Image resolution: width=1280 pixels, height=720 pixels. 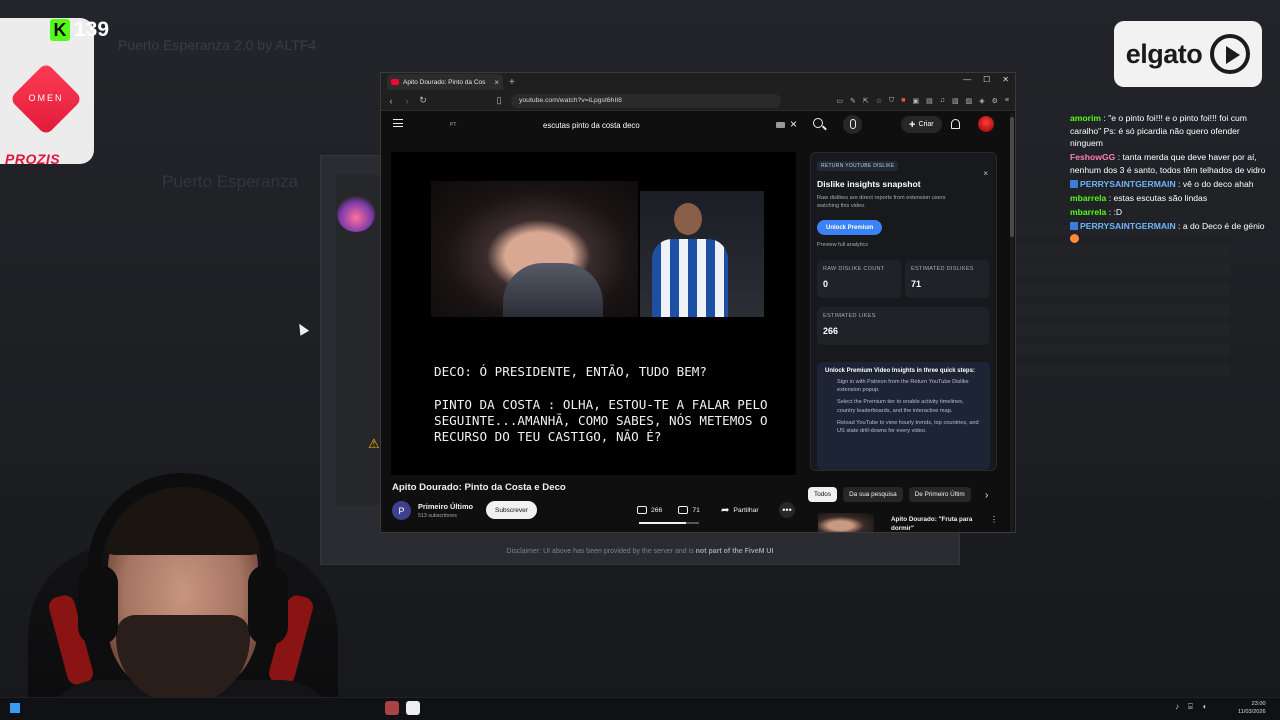 I want to click on streamer-webcam, so click(x=172, y=587).